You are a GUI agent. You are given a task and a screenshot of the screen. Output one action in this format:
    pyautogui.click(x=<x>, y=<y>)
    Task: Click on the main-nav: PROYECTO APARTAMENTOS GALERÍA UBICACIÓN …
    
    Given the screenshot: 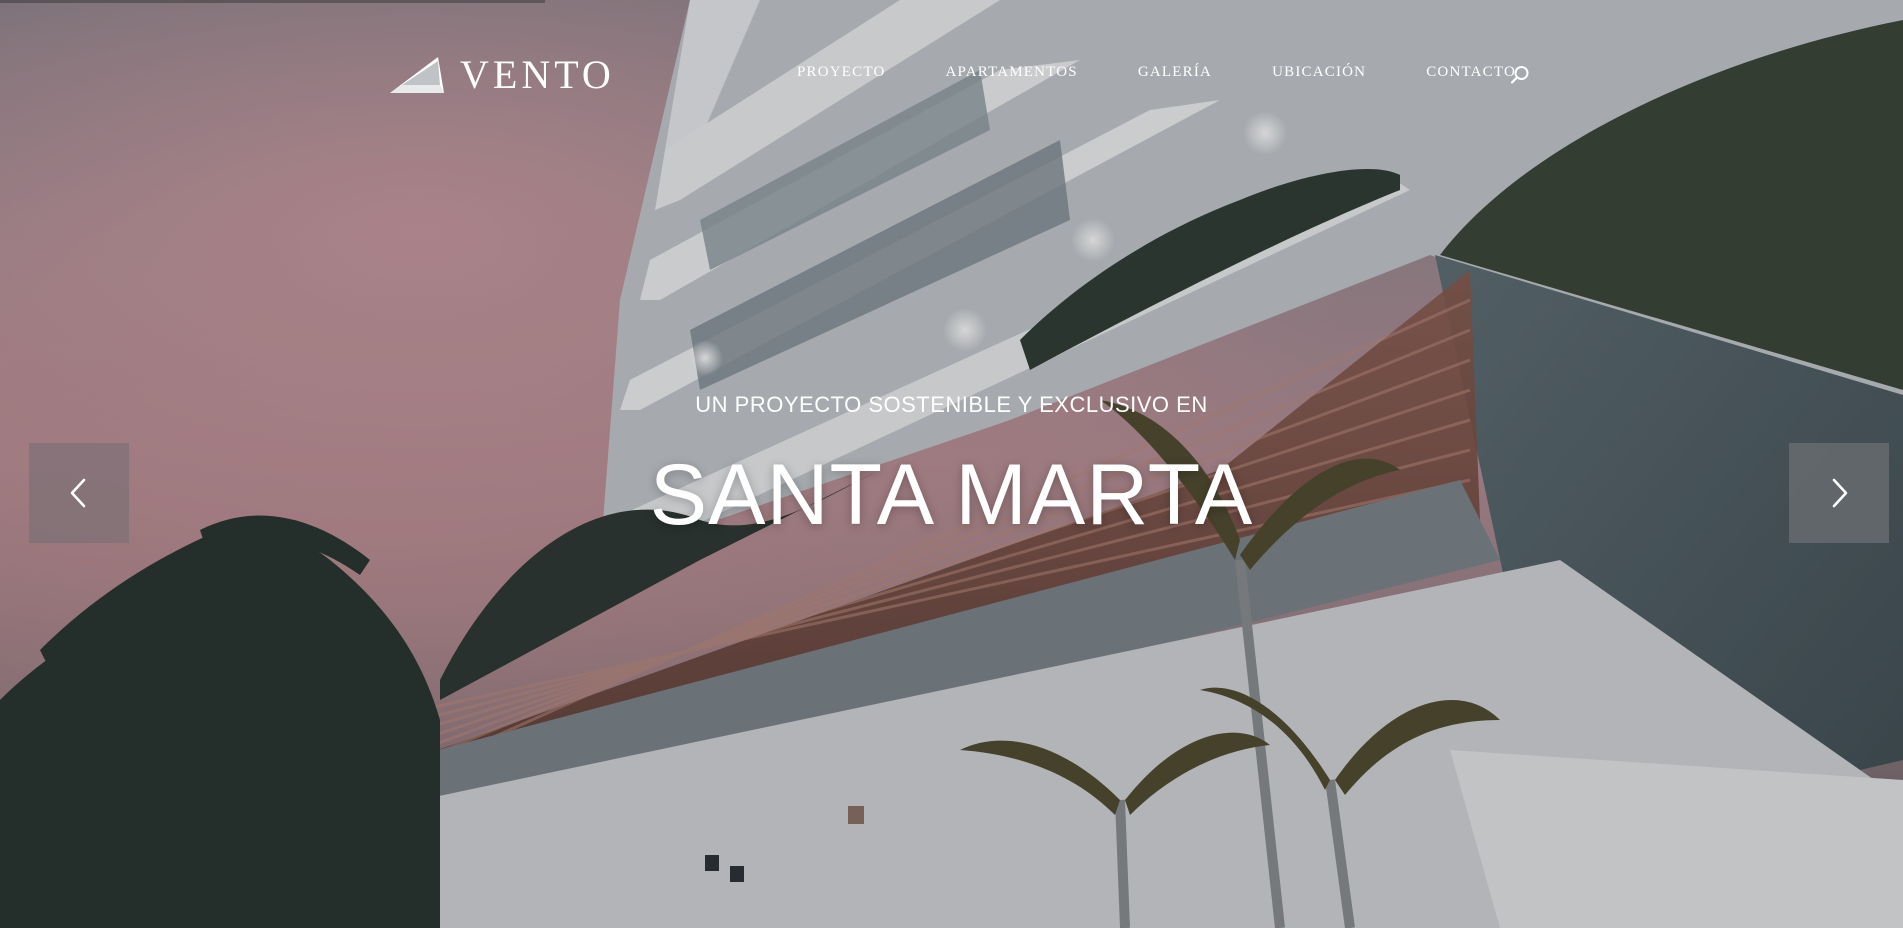 What is the action you would take?
    pyautogui.click(x=1156, y=72)
    